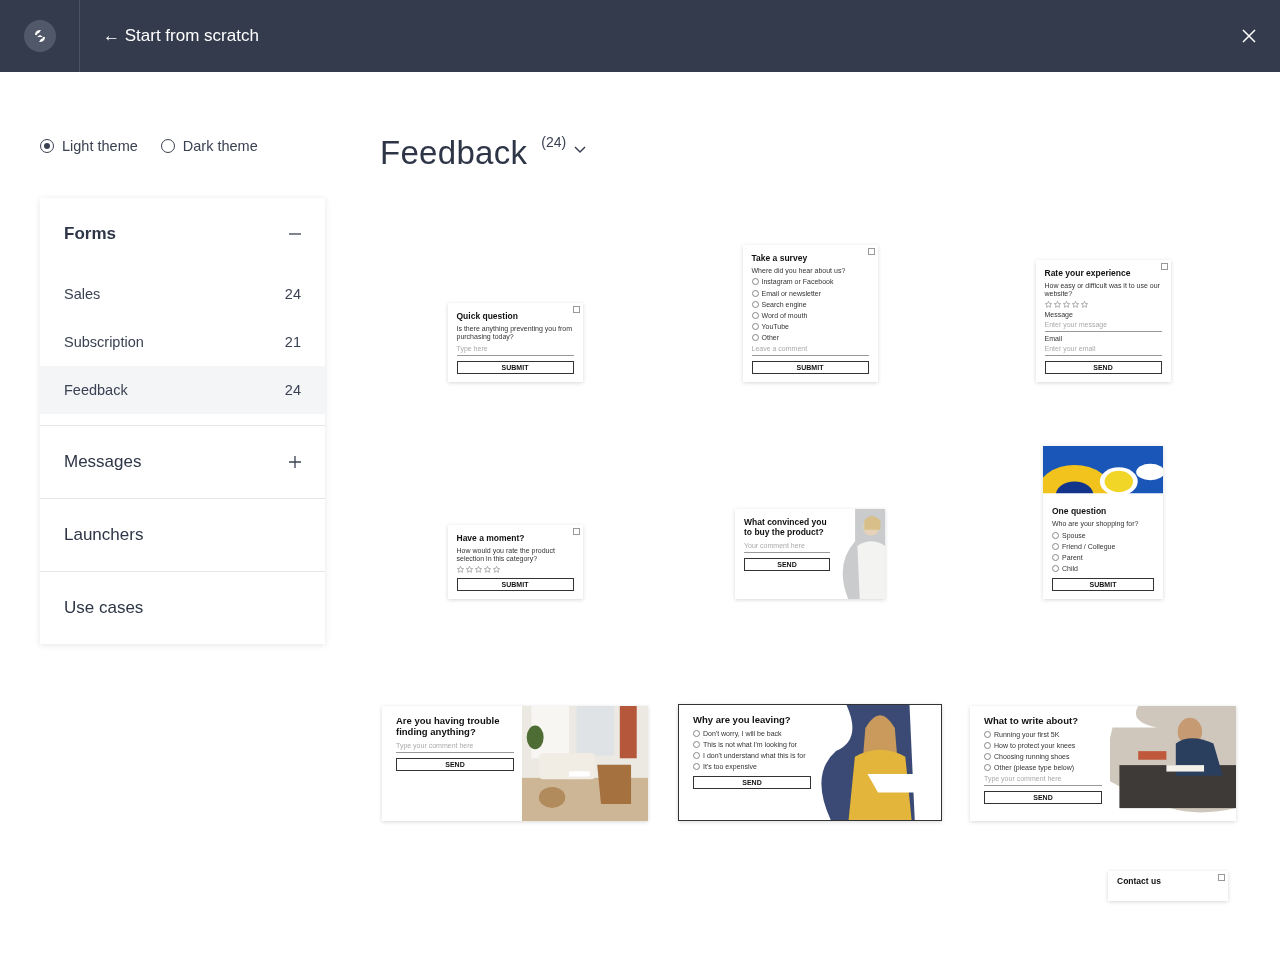  I want to click on item-count: 21, so click(292, 342).